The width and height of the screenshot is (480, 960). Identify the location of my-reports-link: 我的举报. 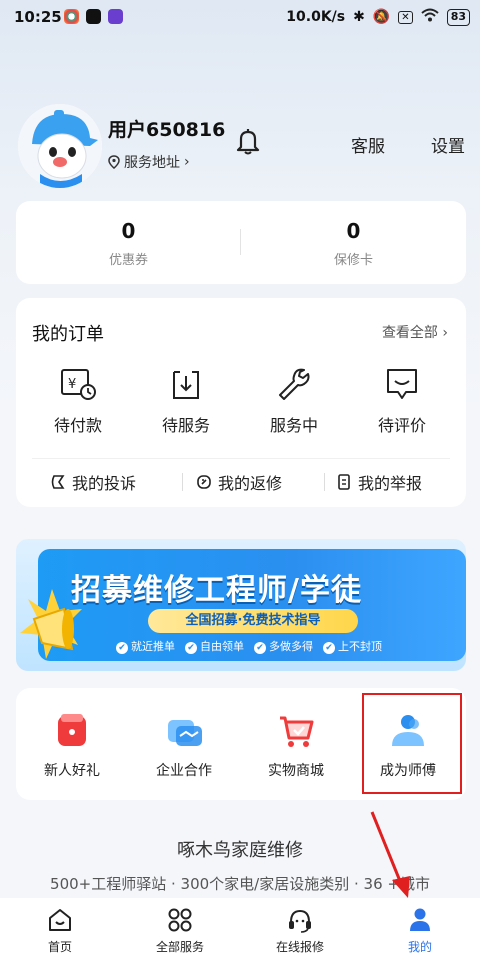
(379, 482).